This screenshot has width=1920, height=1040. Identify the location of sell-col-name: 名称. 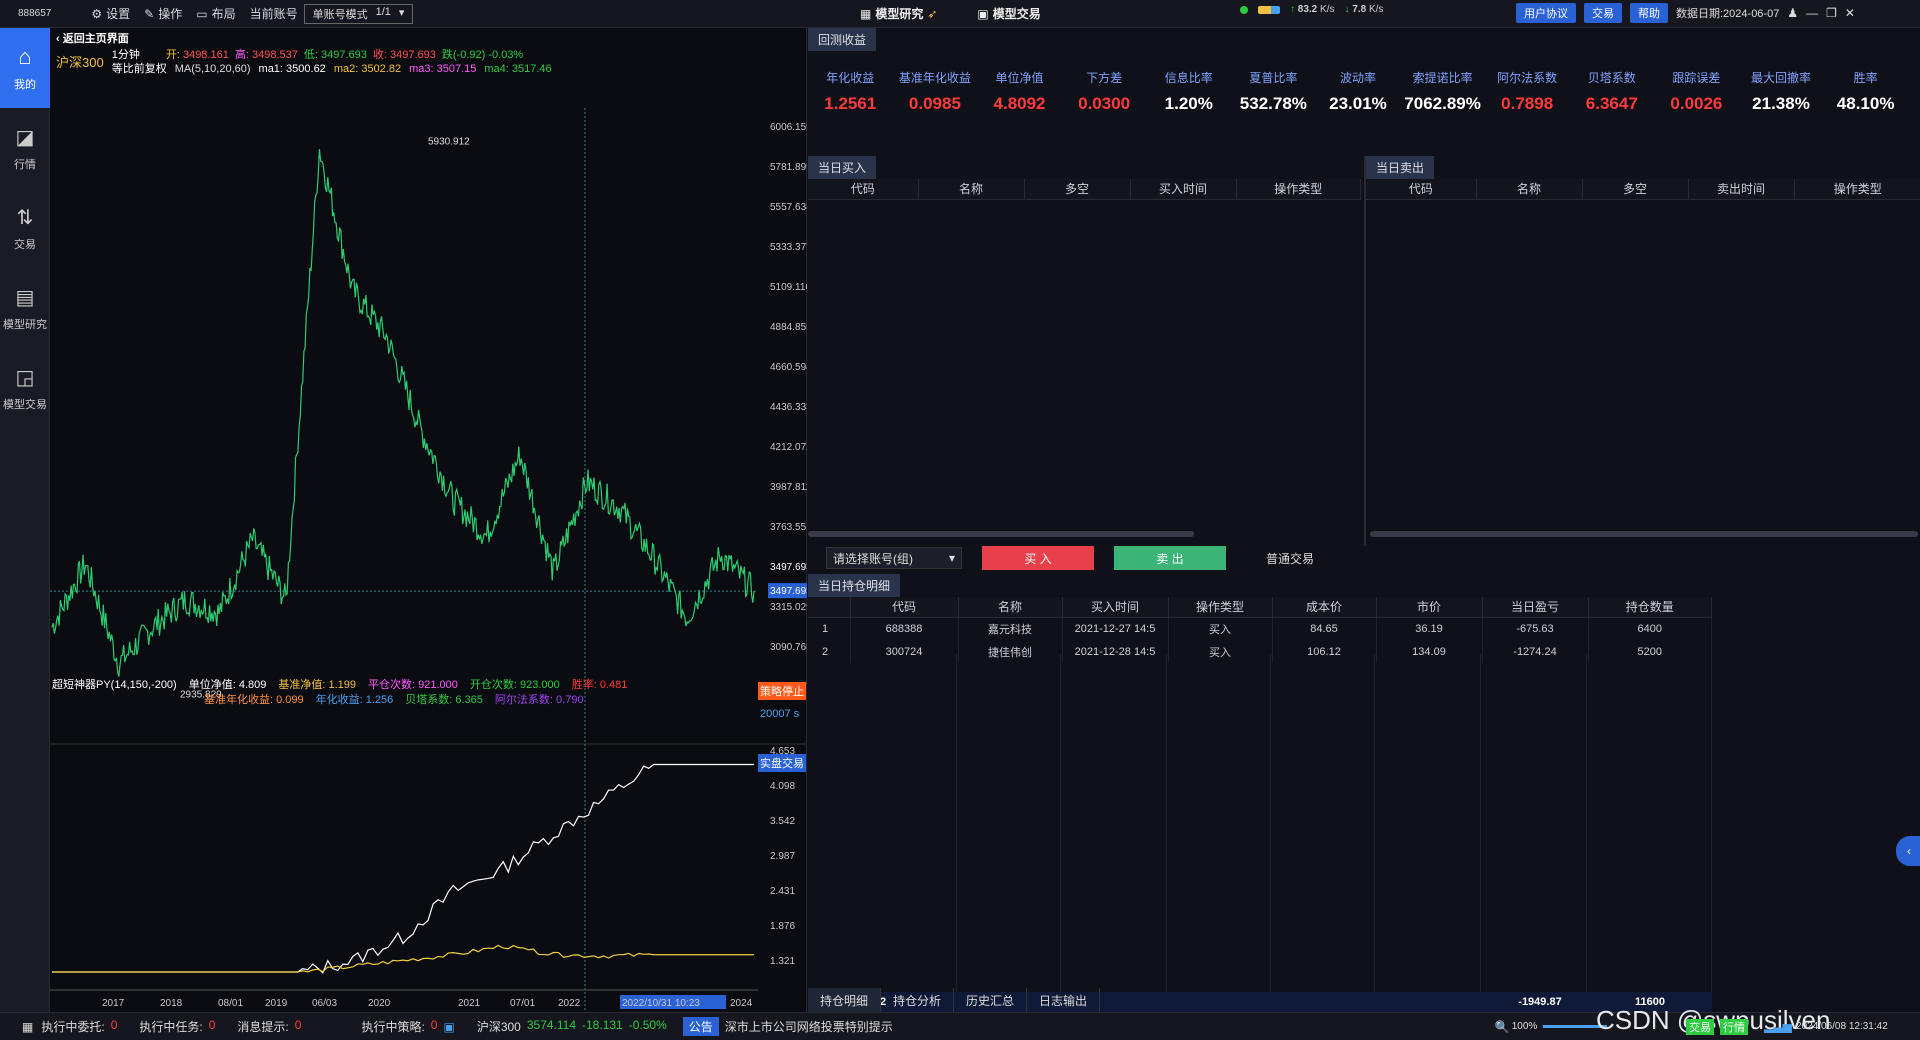
(1529, 189).